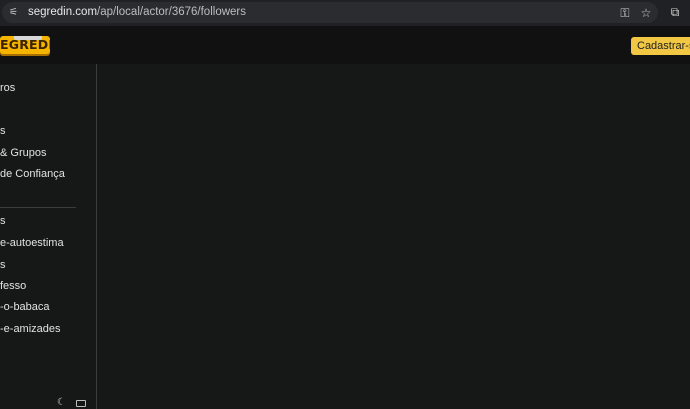 The width and height of the screenshot is (690, 409). I want to click on logo-text: EGREDIN, so click(25, 44).